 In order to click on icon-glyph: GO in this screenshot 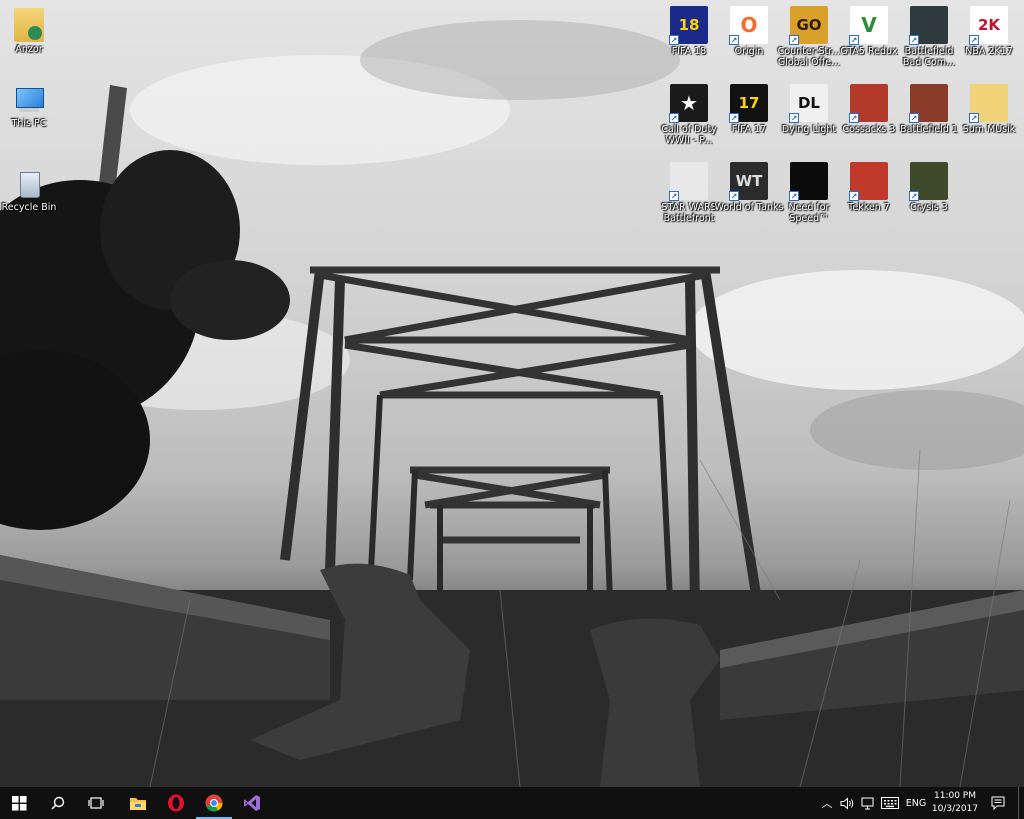, I will do `click(809, 25)`.